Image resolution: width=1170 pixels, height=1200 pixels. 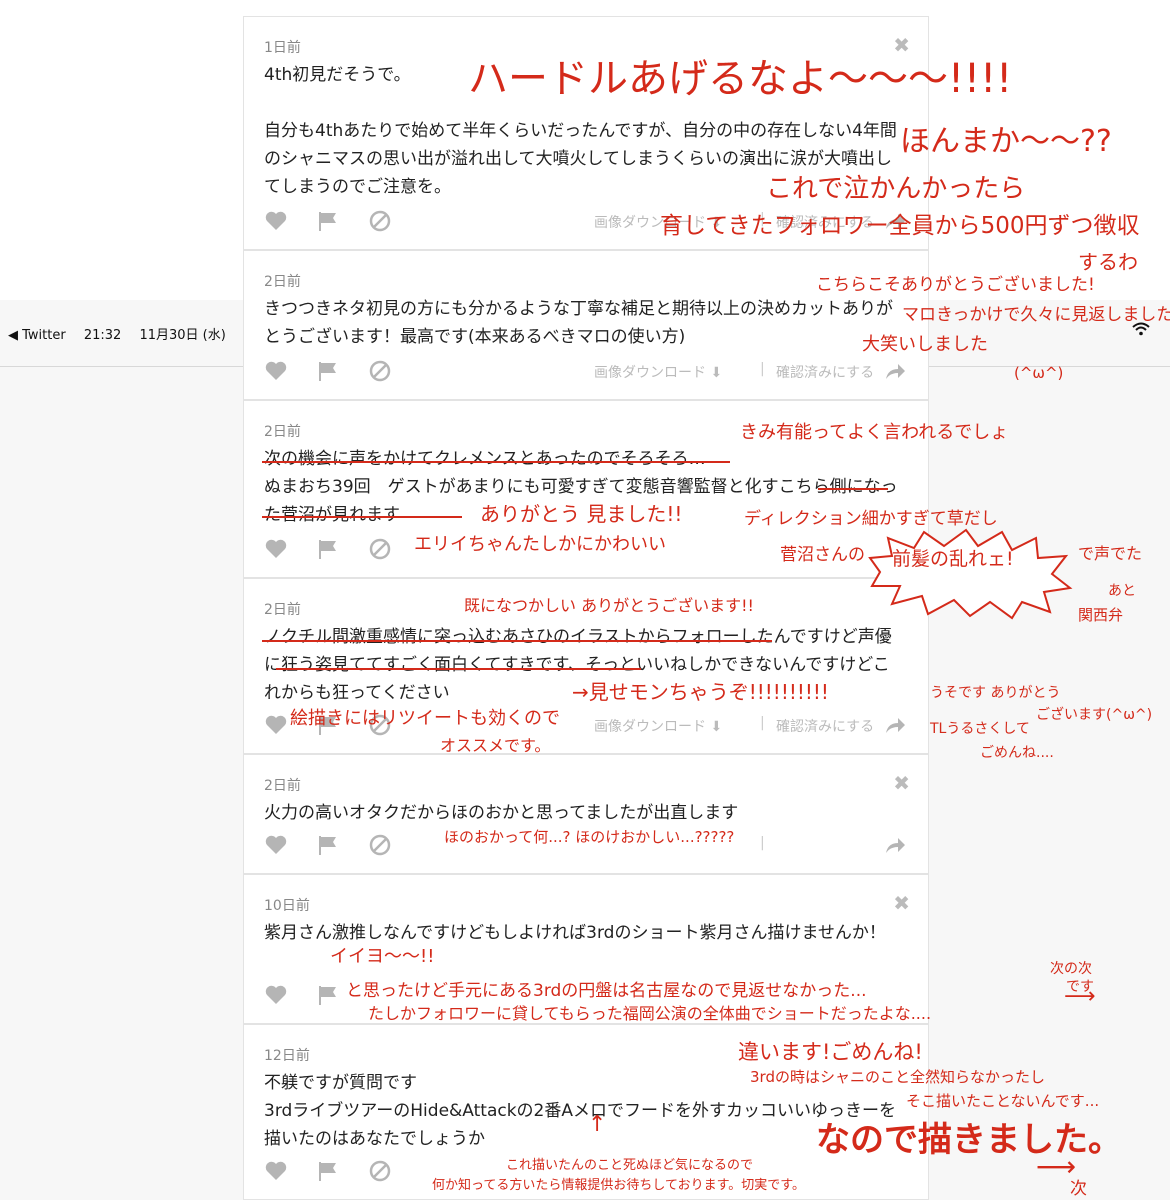 What do you see at coordinates (830, 1052) in the screenshot?
I see `annotation-text: 違います!ごめんね!` at bounding box center [830, 1052].